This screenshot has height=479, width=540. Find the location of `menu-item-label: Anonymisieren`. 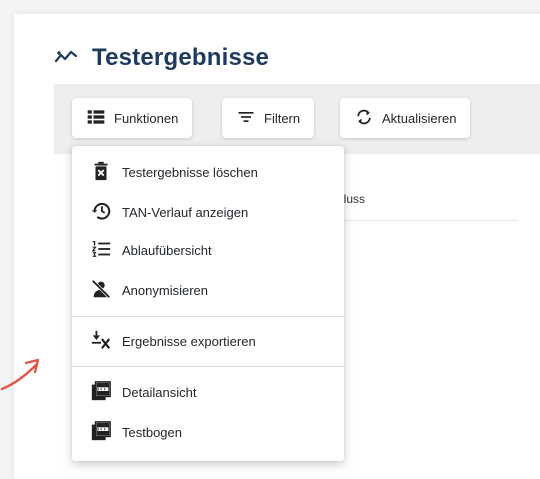

menu-item-label: Anonymisieren is located at coordinates (165, 290).